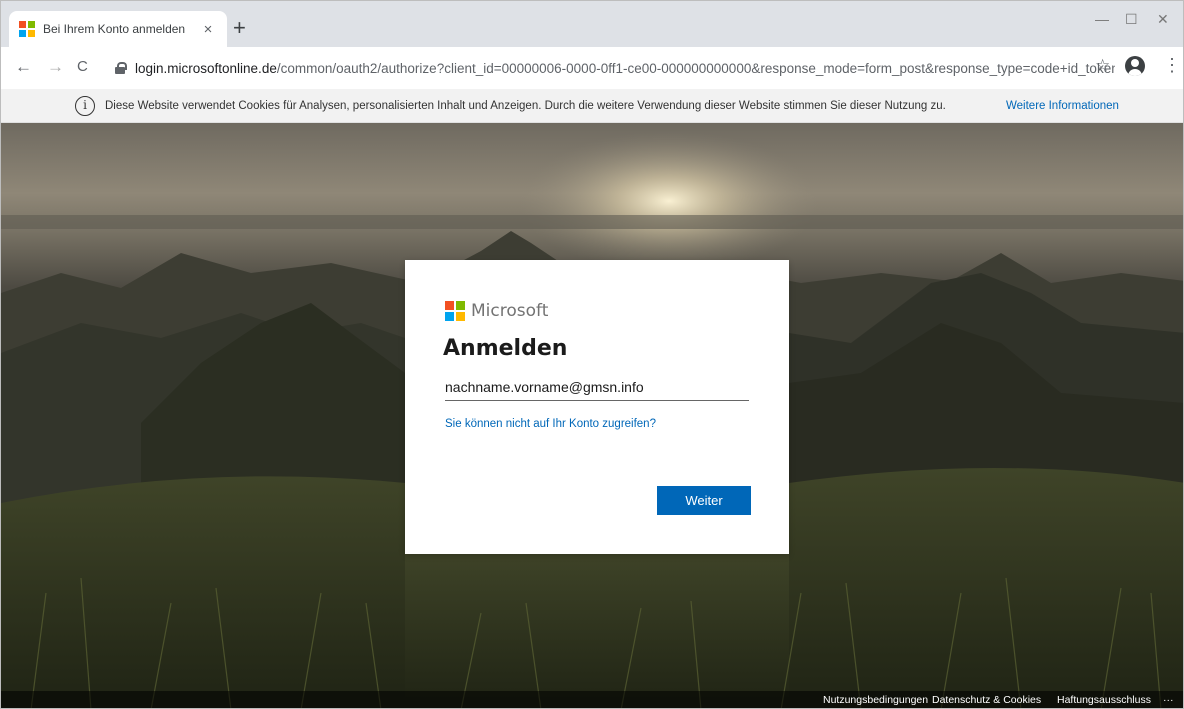 The height and width of the screenshot is (709, 1184). Describe the element at coordinates (1062, 106) in the screenshot. I see `more-info-link: Weitere Informationen` at that location.